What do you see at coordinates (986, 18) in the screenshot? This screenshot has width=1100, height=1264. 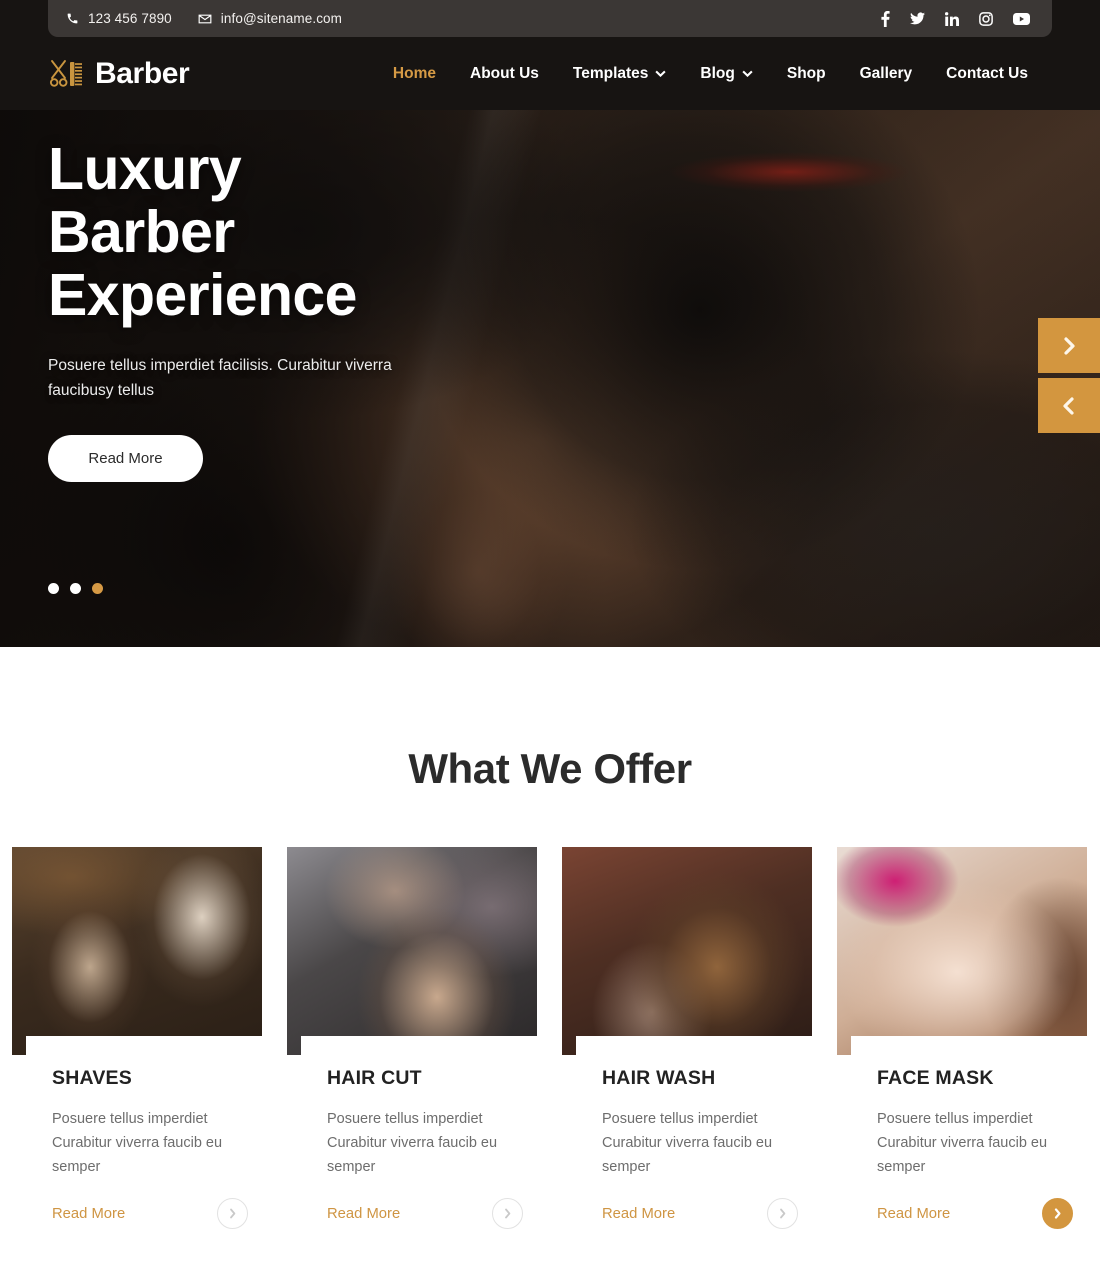 I see `instagram-icon` at bounding box center [986, 18].